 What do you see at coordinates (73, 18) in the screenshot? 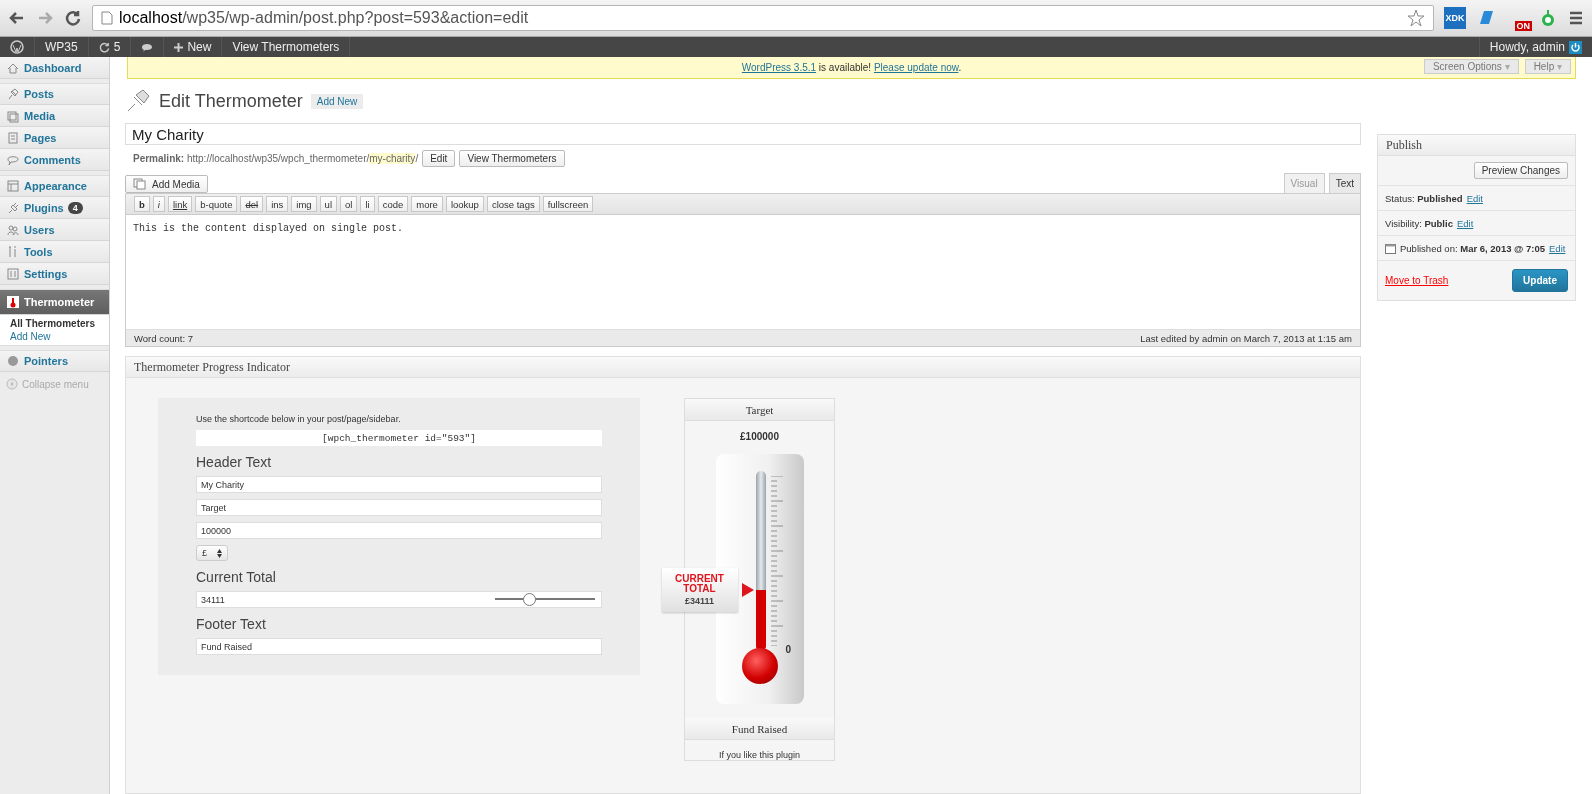
I see `reload-icon` at bounding box center [73, 18].